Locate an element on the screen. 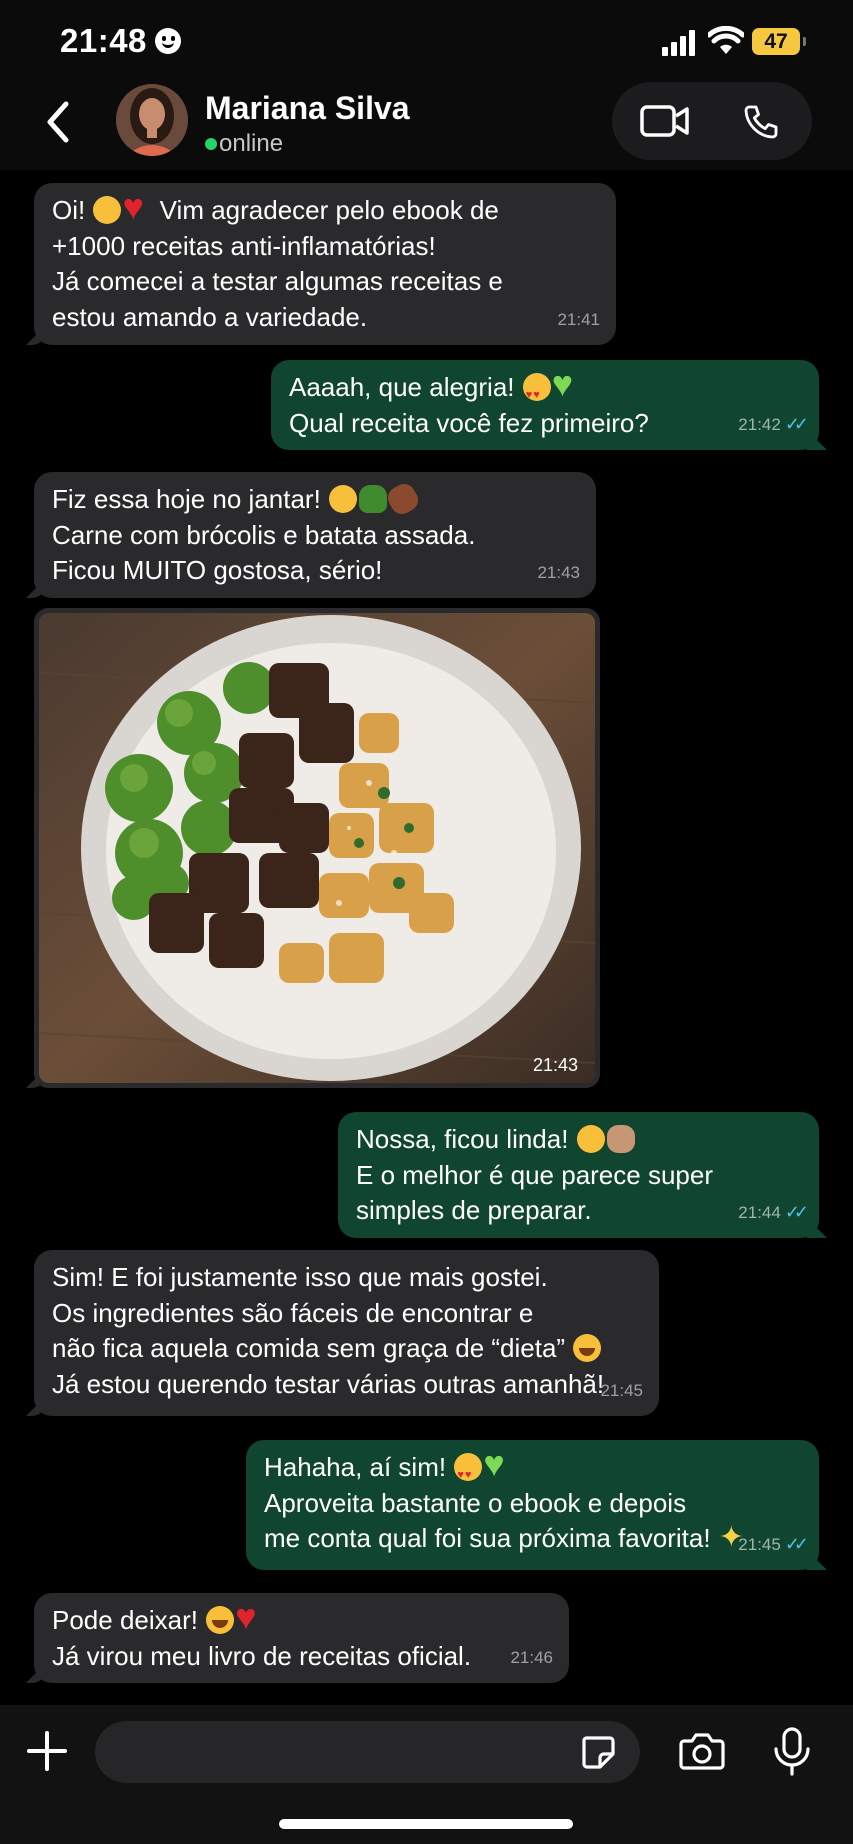 The image size is (853, 1844). camera-icon is located at coordinates (702, 1751).